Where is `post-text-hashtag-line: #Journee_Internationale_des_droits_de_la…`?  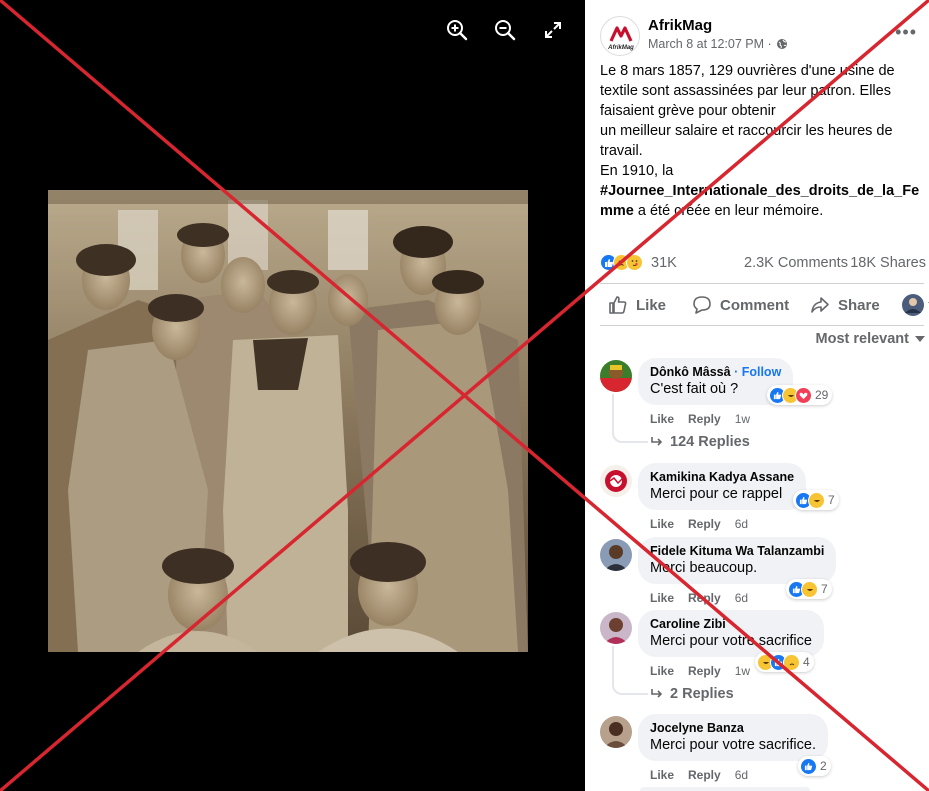 post-text-hashtag-line: #Journee_Internationale_des_droits_de_la… is located at coordinates (762, 201).